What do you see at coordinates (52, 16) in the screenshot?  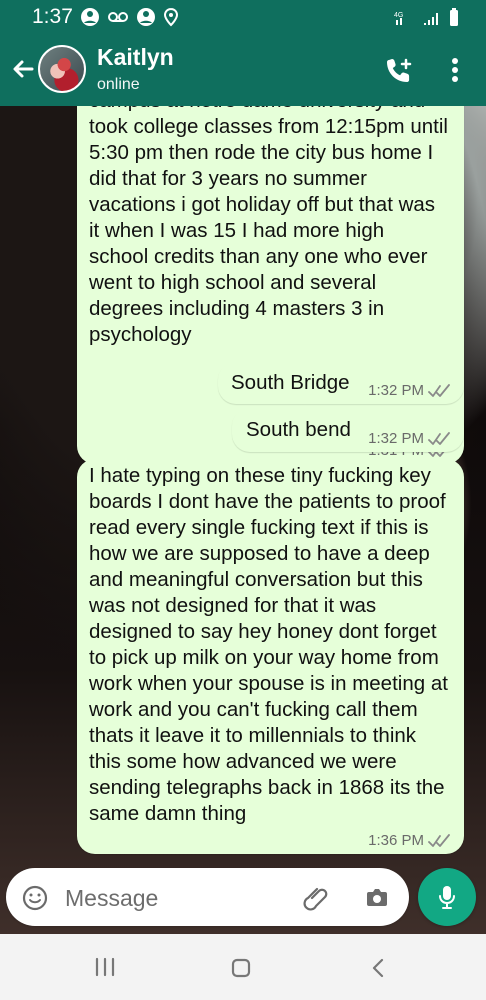 I see `status-time: 1:37` at bounding box center [52, 16].